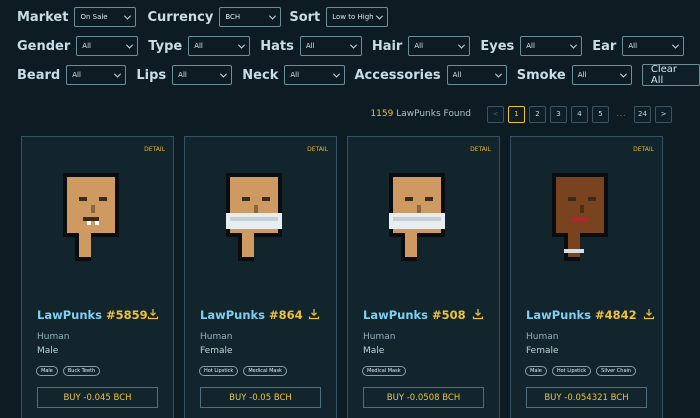 The image size is (700, 418). What do you see at coordinates (423, 397) in the screenshot?
I see `buy-button: BUY - 0.0508 BCH` at bounding box center [423, 397].